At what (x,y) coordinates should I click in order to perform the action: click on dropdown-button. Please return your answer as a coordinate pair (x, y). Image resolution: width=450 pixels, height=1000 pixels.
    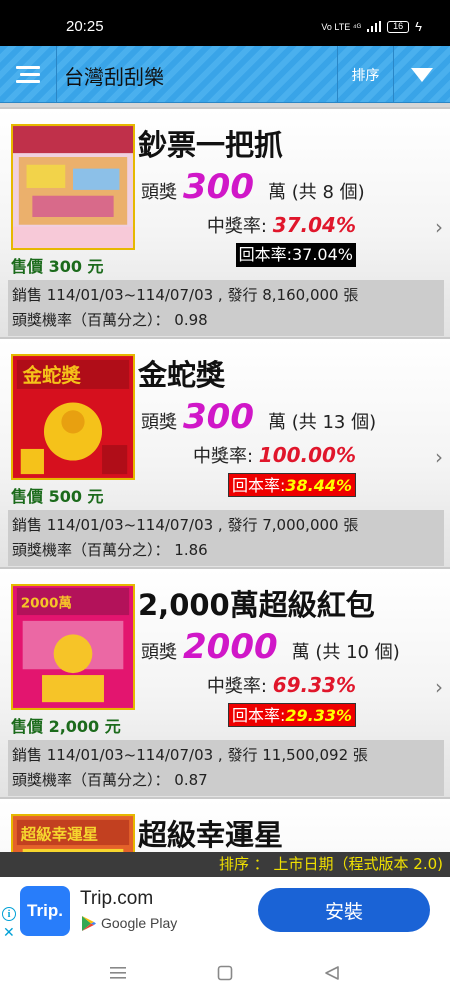
    Looking at the image, I should click on (422, 74).